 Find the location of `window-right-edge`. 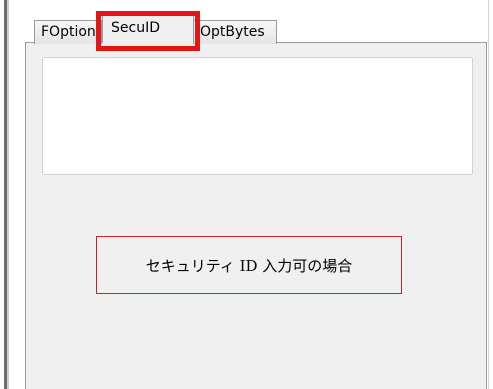

window-right-edge is located at coordinates (490, 194).